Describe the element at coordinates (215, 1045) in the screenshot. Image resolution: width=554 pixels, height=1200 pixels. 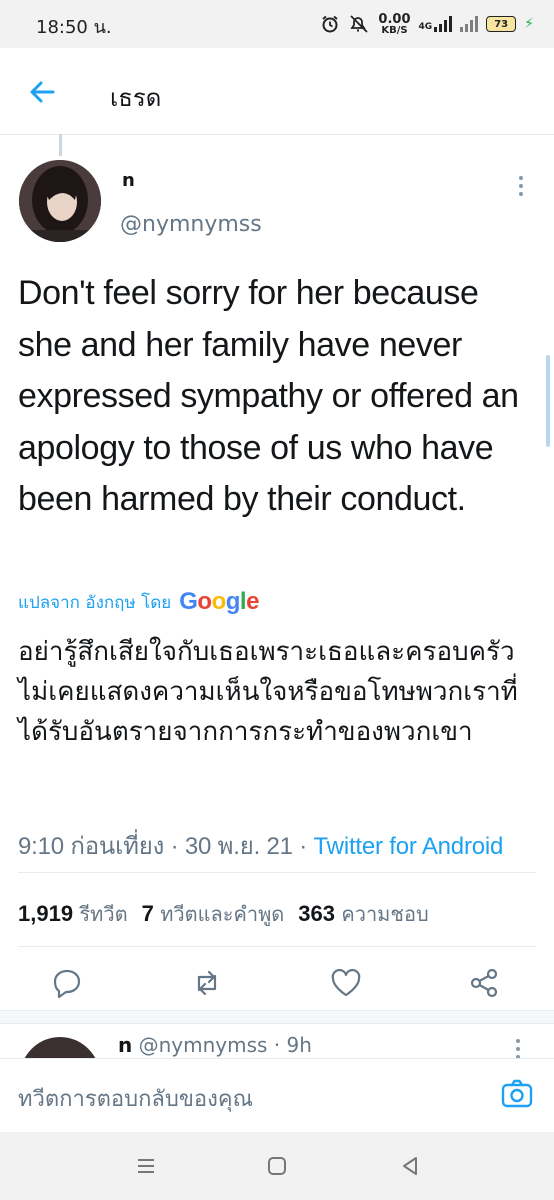
I see `reply-header: n @nymnymss · 9h` at that location.